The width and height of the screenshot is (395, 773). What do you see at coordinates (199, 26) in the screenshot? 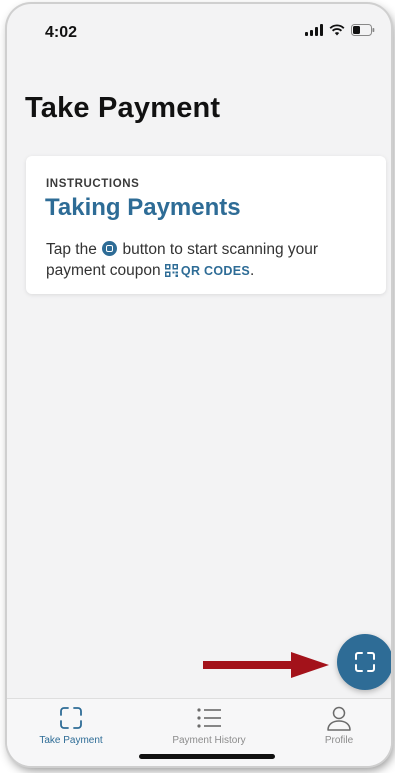
I see `status-bar: 4:02` at bounding box center [199, 26].